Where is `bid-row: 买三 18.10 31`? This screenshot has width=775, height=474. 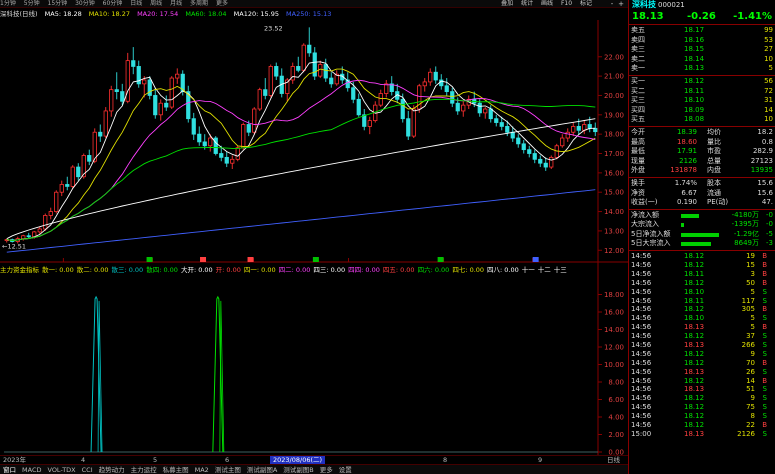
bid-row: 买三 18.10 31 is located at coordinates (702, 101).